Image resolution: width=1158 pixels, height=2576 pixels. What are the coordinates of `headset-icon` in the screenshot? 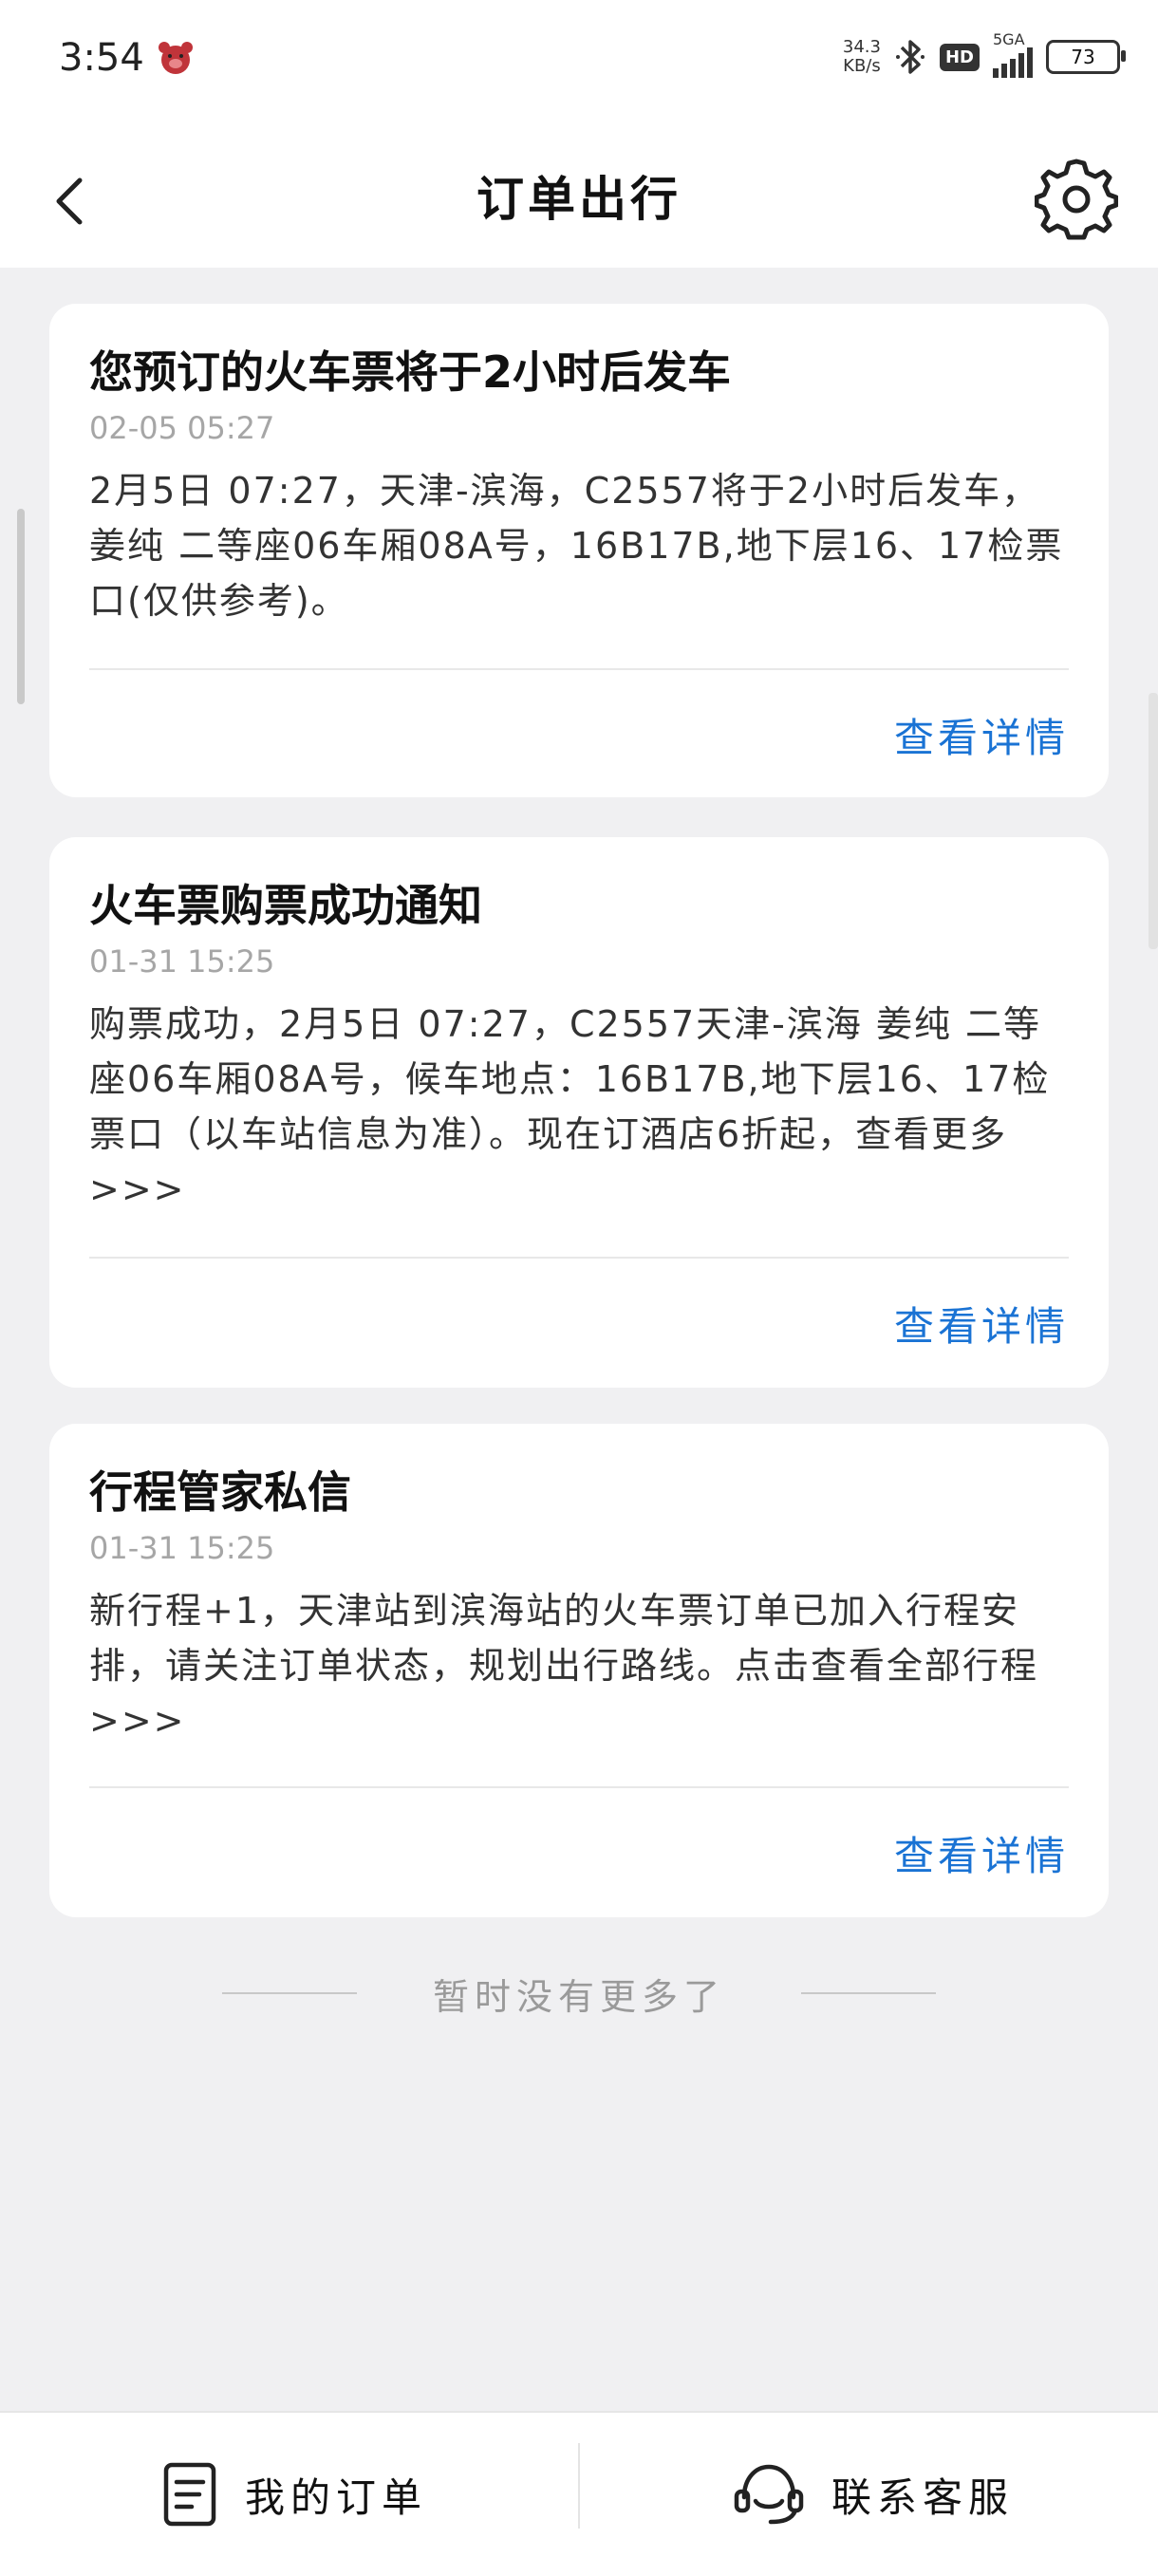 It's located at (769, 2494).